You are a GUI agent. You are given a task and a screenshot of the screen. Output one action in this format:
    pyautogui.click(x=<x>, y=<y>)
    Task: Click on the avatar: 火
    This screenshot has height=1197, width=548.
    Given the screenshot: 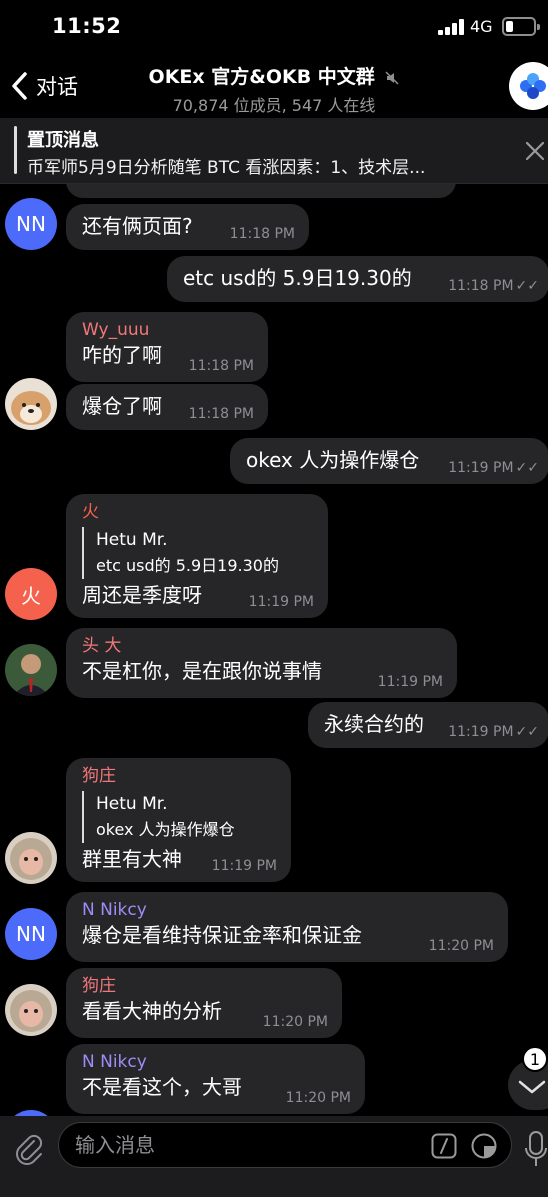 What is the action you would take?
    pyautogui.click(x=31, y=594)
    